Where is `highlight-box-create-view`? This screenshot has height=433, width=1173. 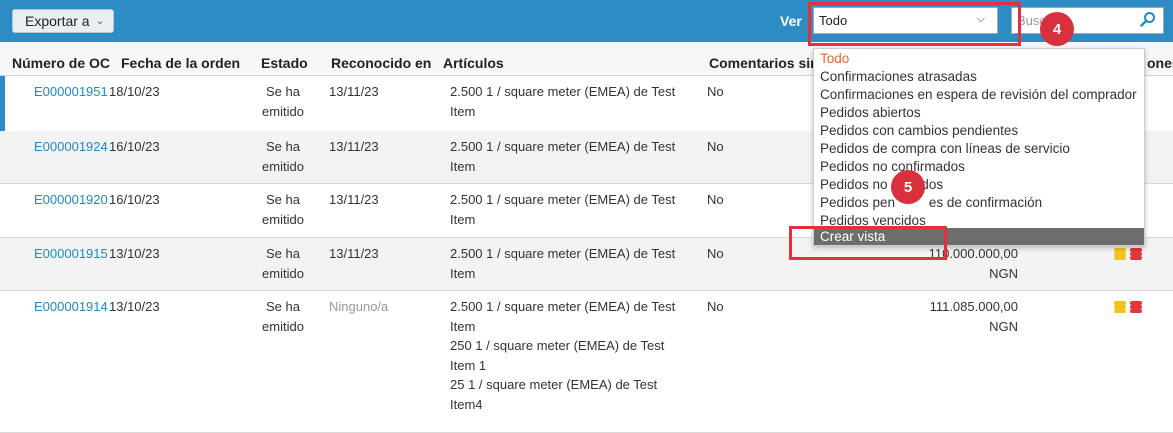
highlight-box-create-view is located at coordinates (868, 243).